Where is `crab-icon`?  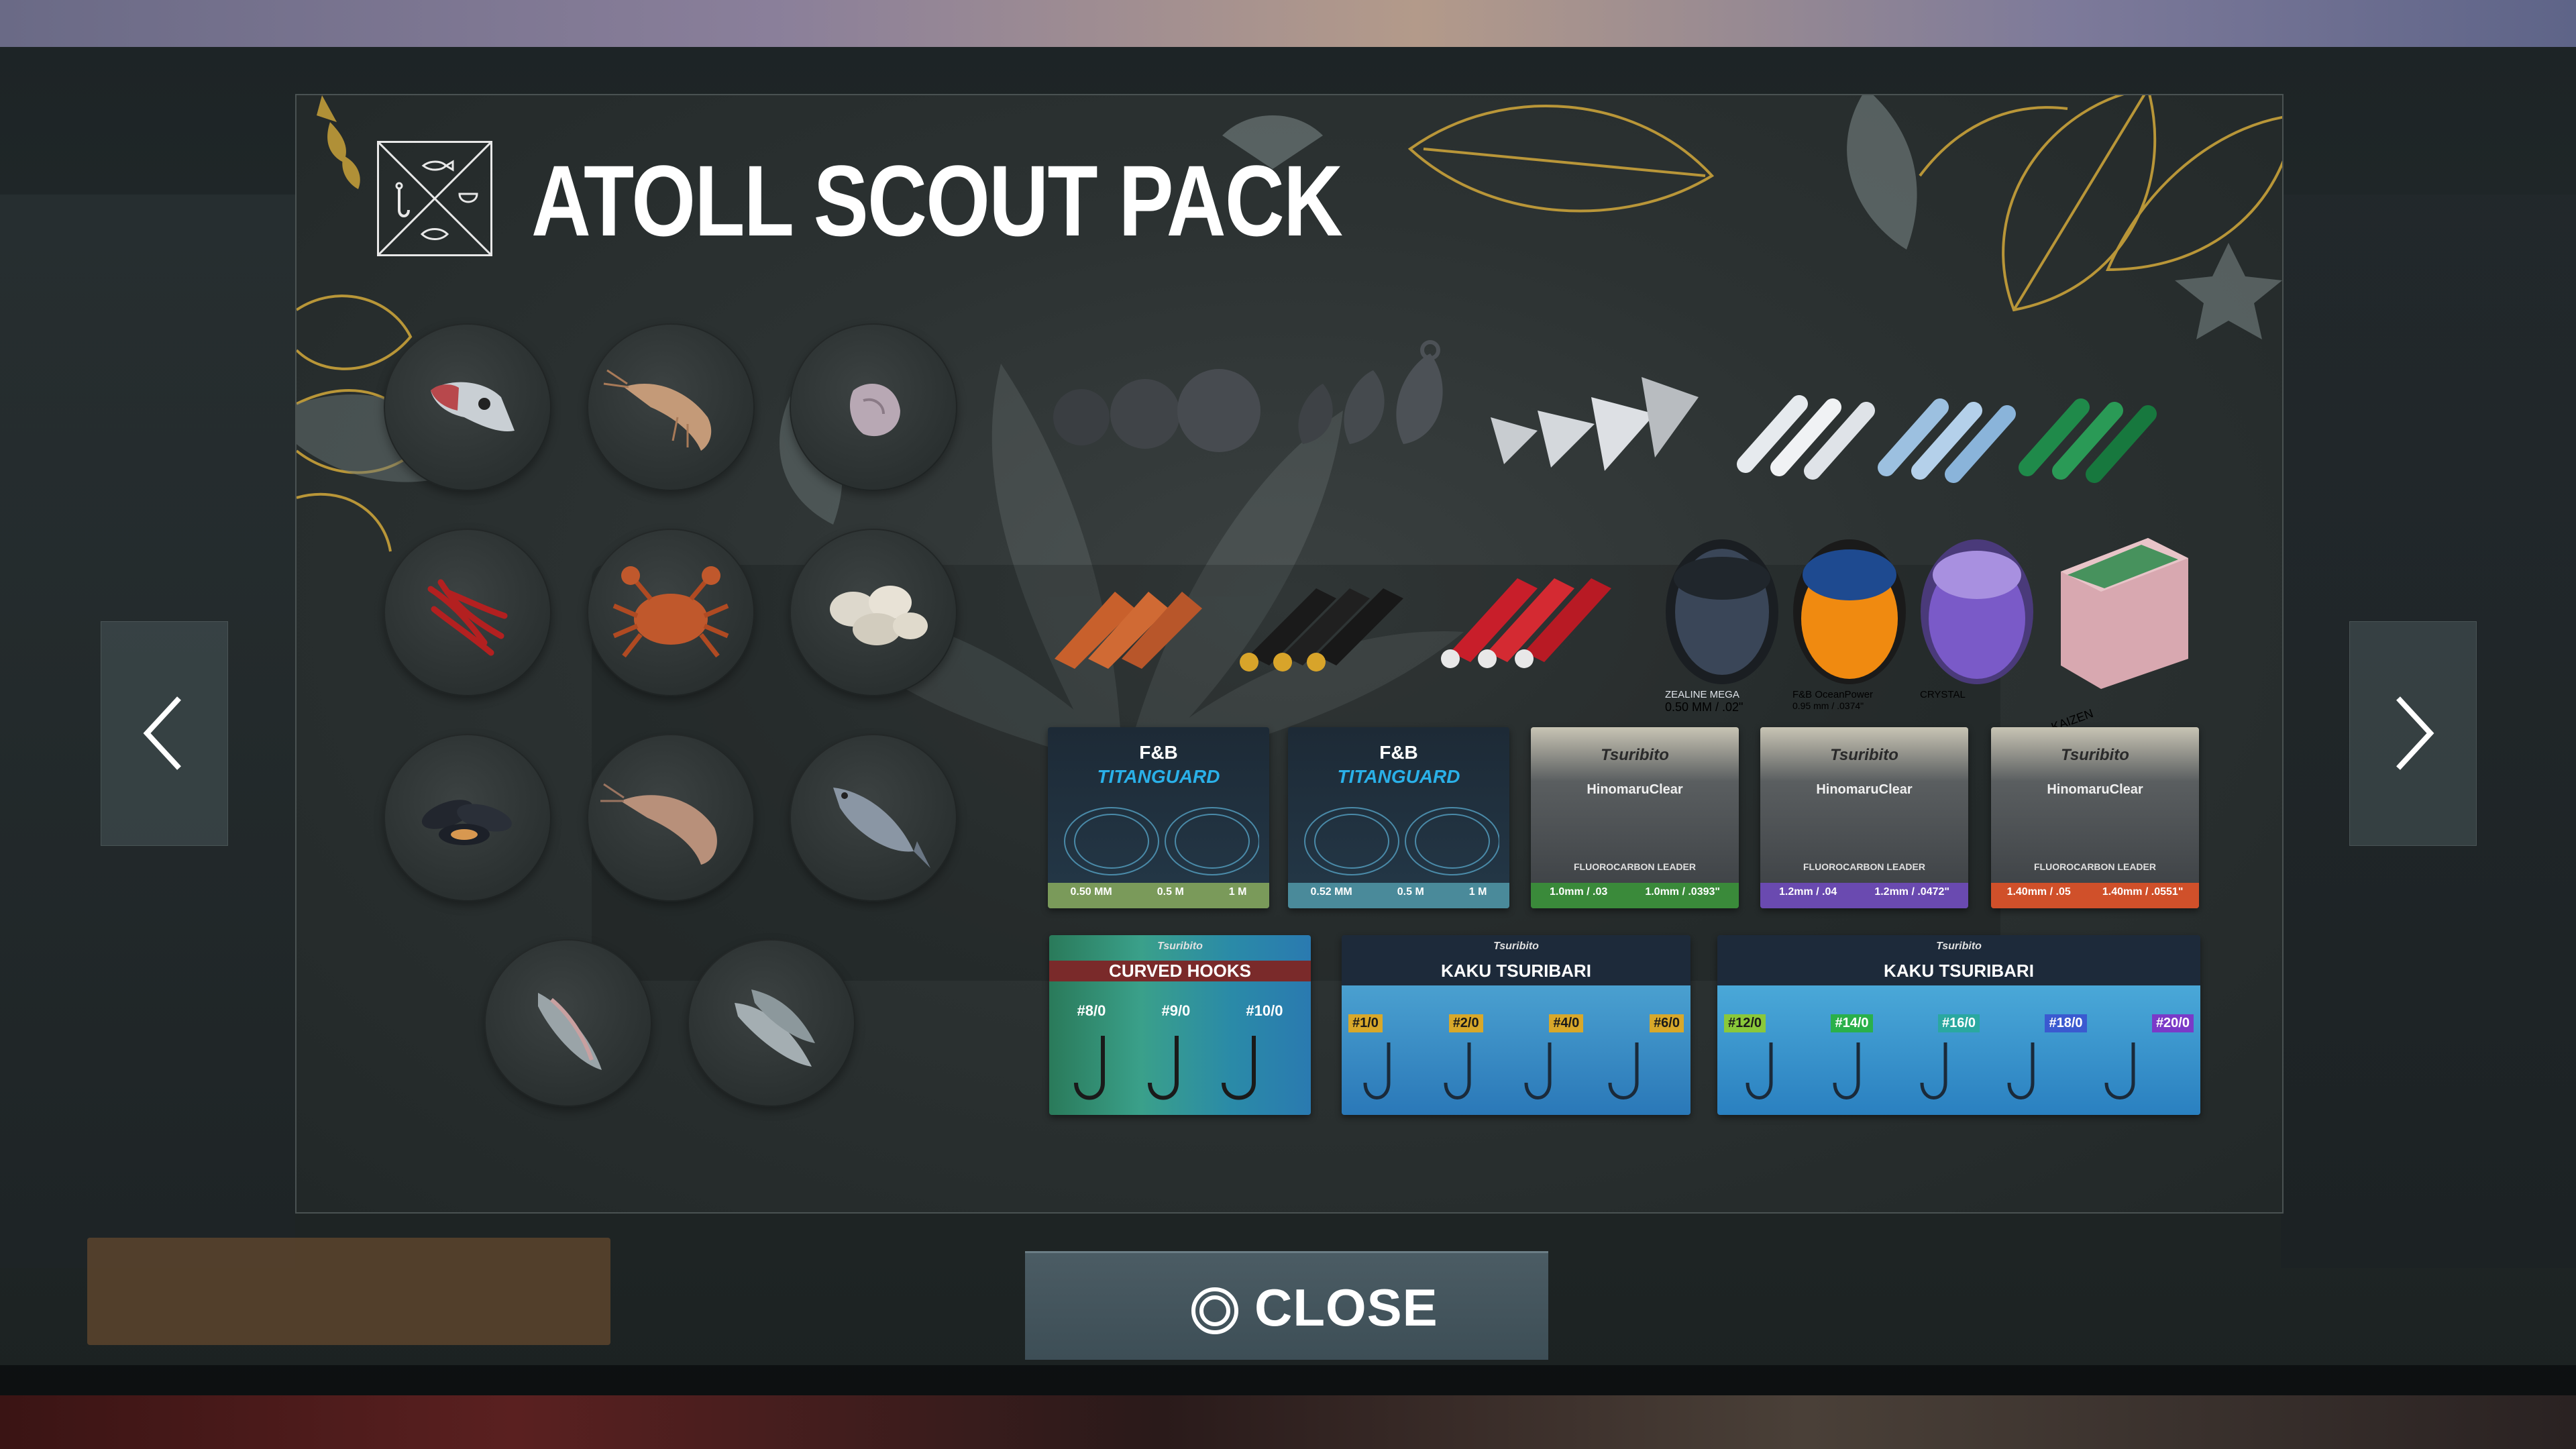 crab-icon is located at coordinates (670, 612).